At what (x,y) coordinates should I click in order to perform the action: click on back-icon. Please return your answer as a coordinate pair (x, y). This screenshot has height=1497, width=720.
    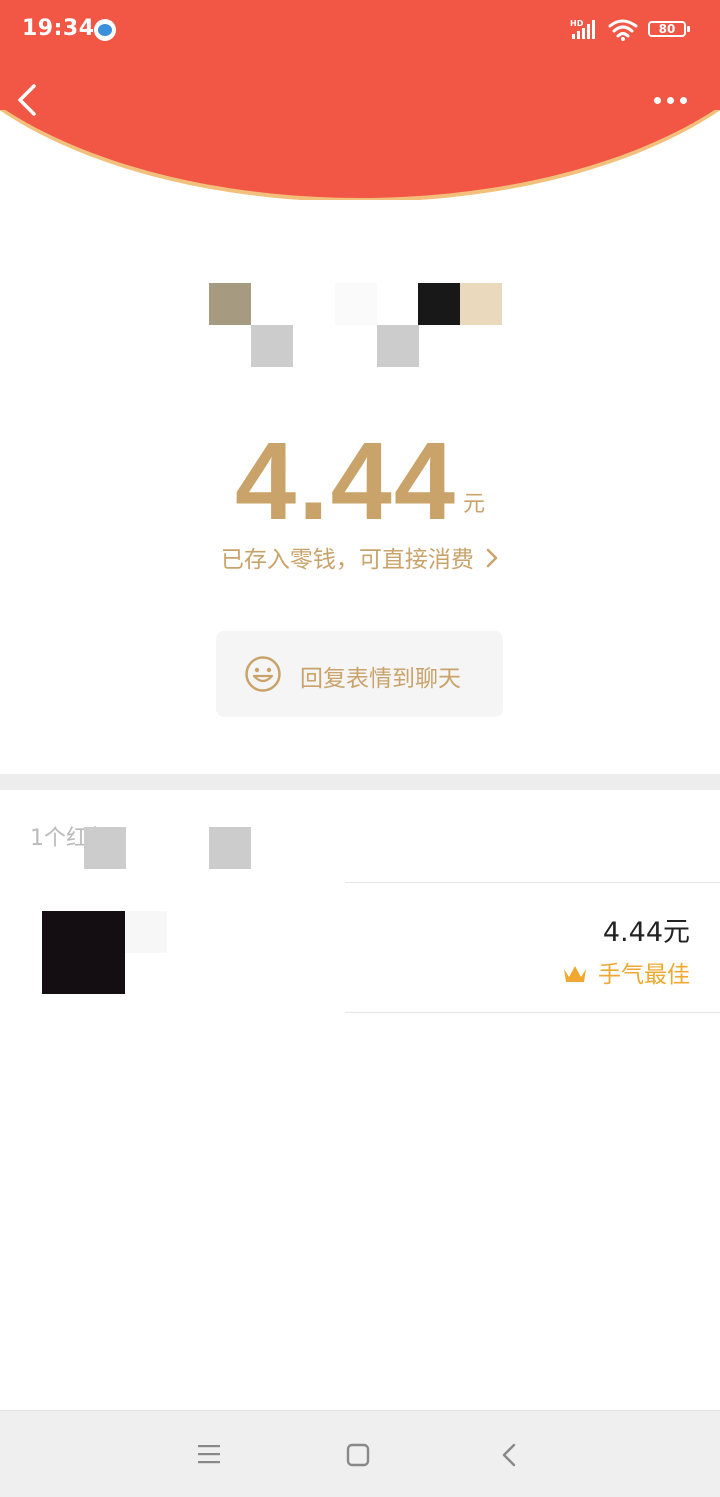
    Looking at the image, I should click on (510, 1457).